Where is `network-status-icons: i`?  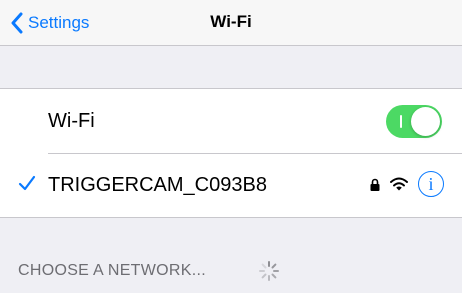 network-status-icons: i is located at coordinates (407, 184).